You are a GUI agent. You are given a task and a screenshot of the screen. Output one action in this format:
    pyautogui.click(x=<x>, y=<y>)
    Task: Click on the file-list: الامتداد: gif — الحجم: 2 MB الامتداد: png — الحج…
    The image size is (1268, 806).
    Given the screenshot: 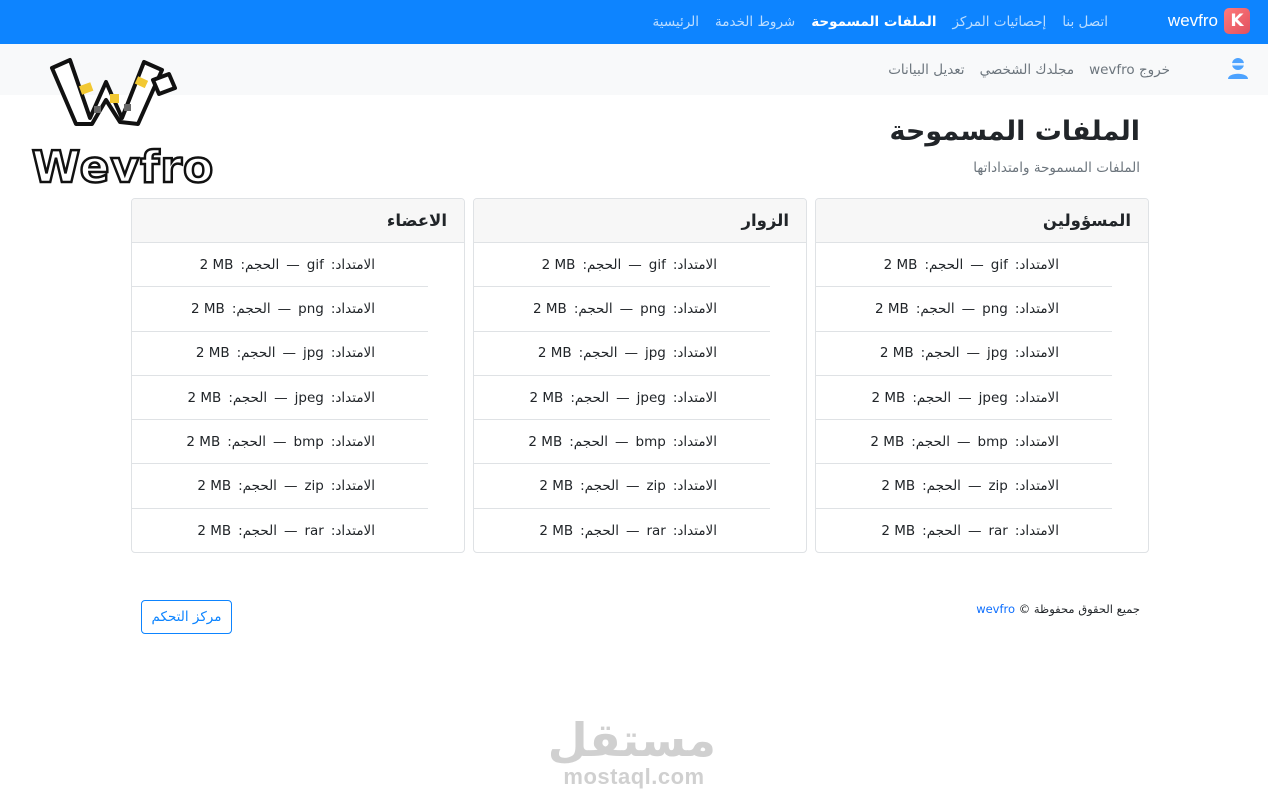 What is the action you would take?
    pyautogui.click(x=298, y=397)
    